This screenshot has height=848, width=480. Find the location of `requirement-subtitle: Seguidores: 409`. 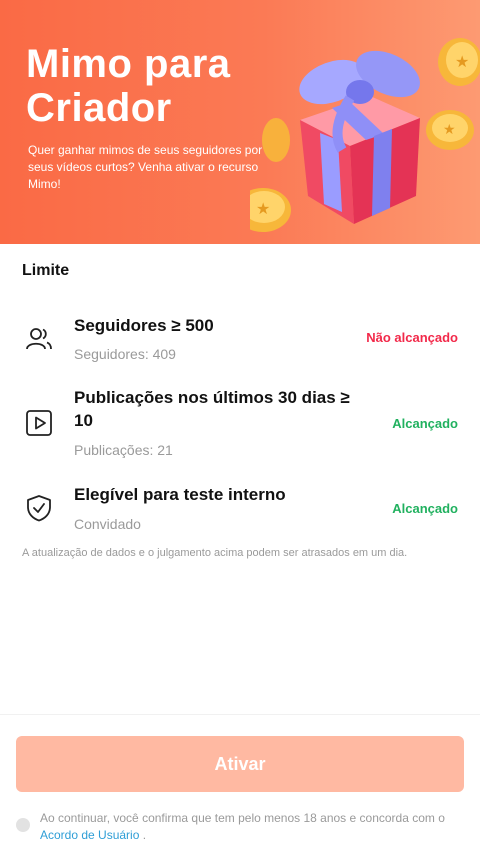

requirement-subtitle: Seguidores: 409 is located at coordinates (125, 354).